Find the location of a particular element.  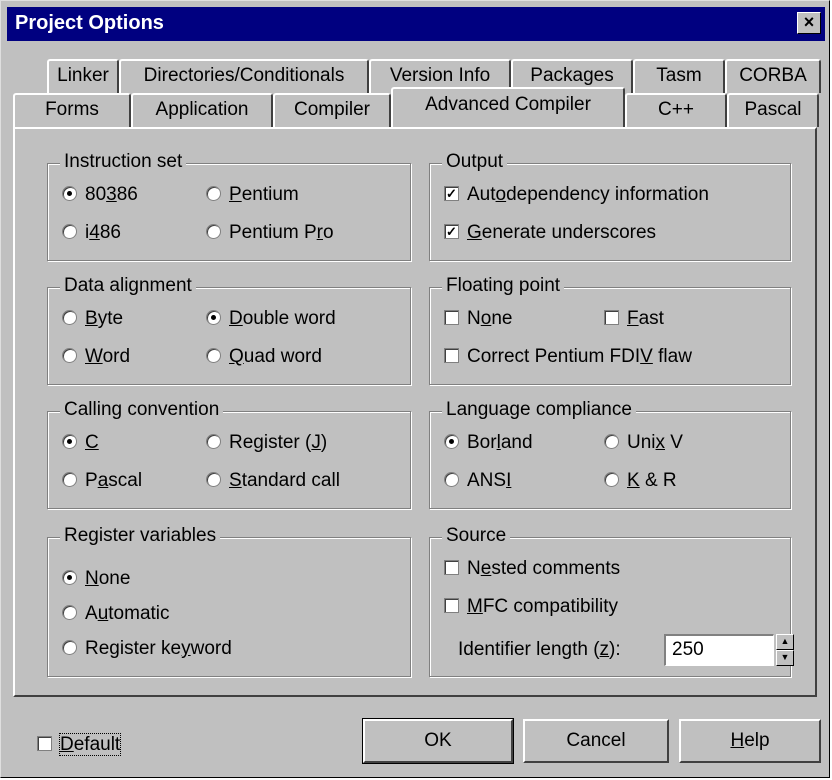

radio-regvar-automatic: Automatic is located at coordinates (116, 614).